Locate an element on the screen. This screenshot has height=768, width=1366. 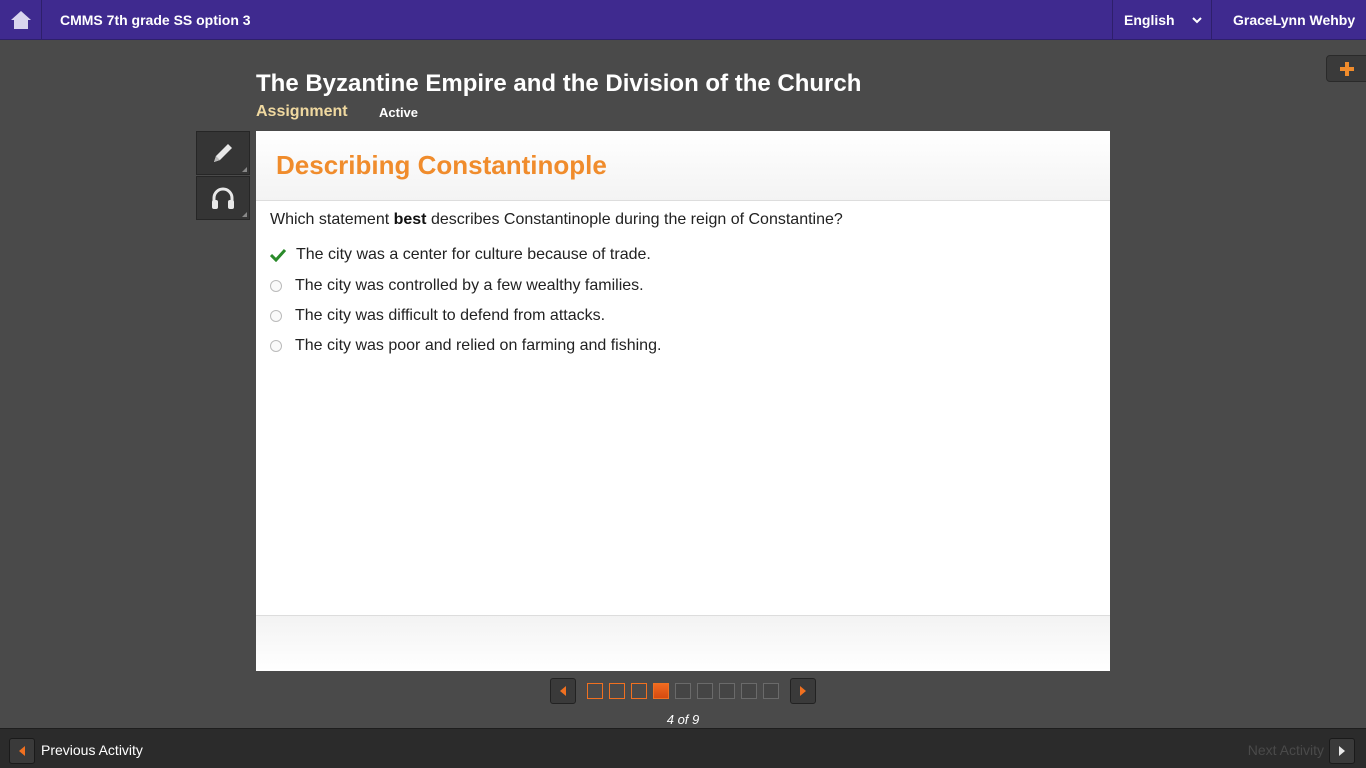
previous-activity-label: Previous Activity is located at coordinates (92, 748).